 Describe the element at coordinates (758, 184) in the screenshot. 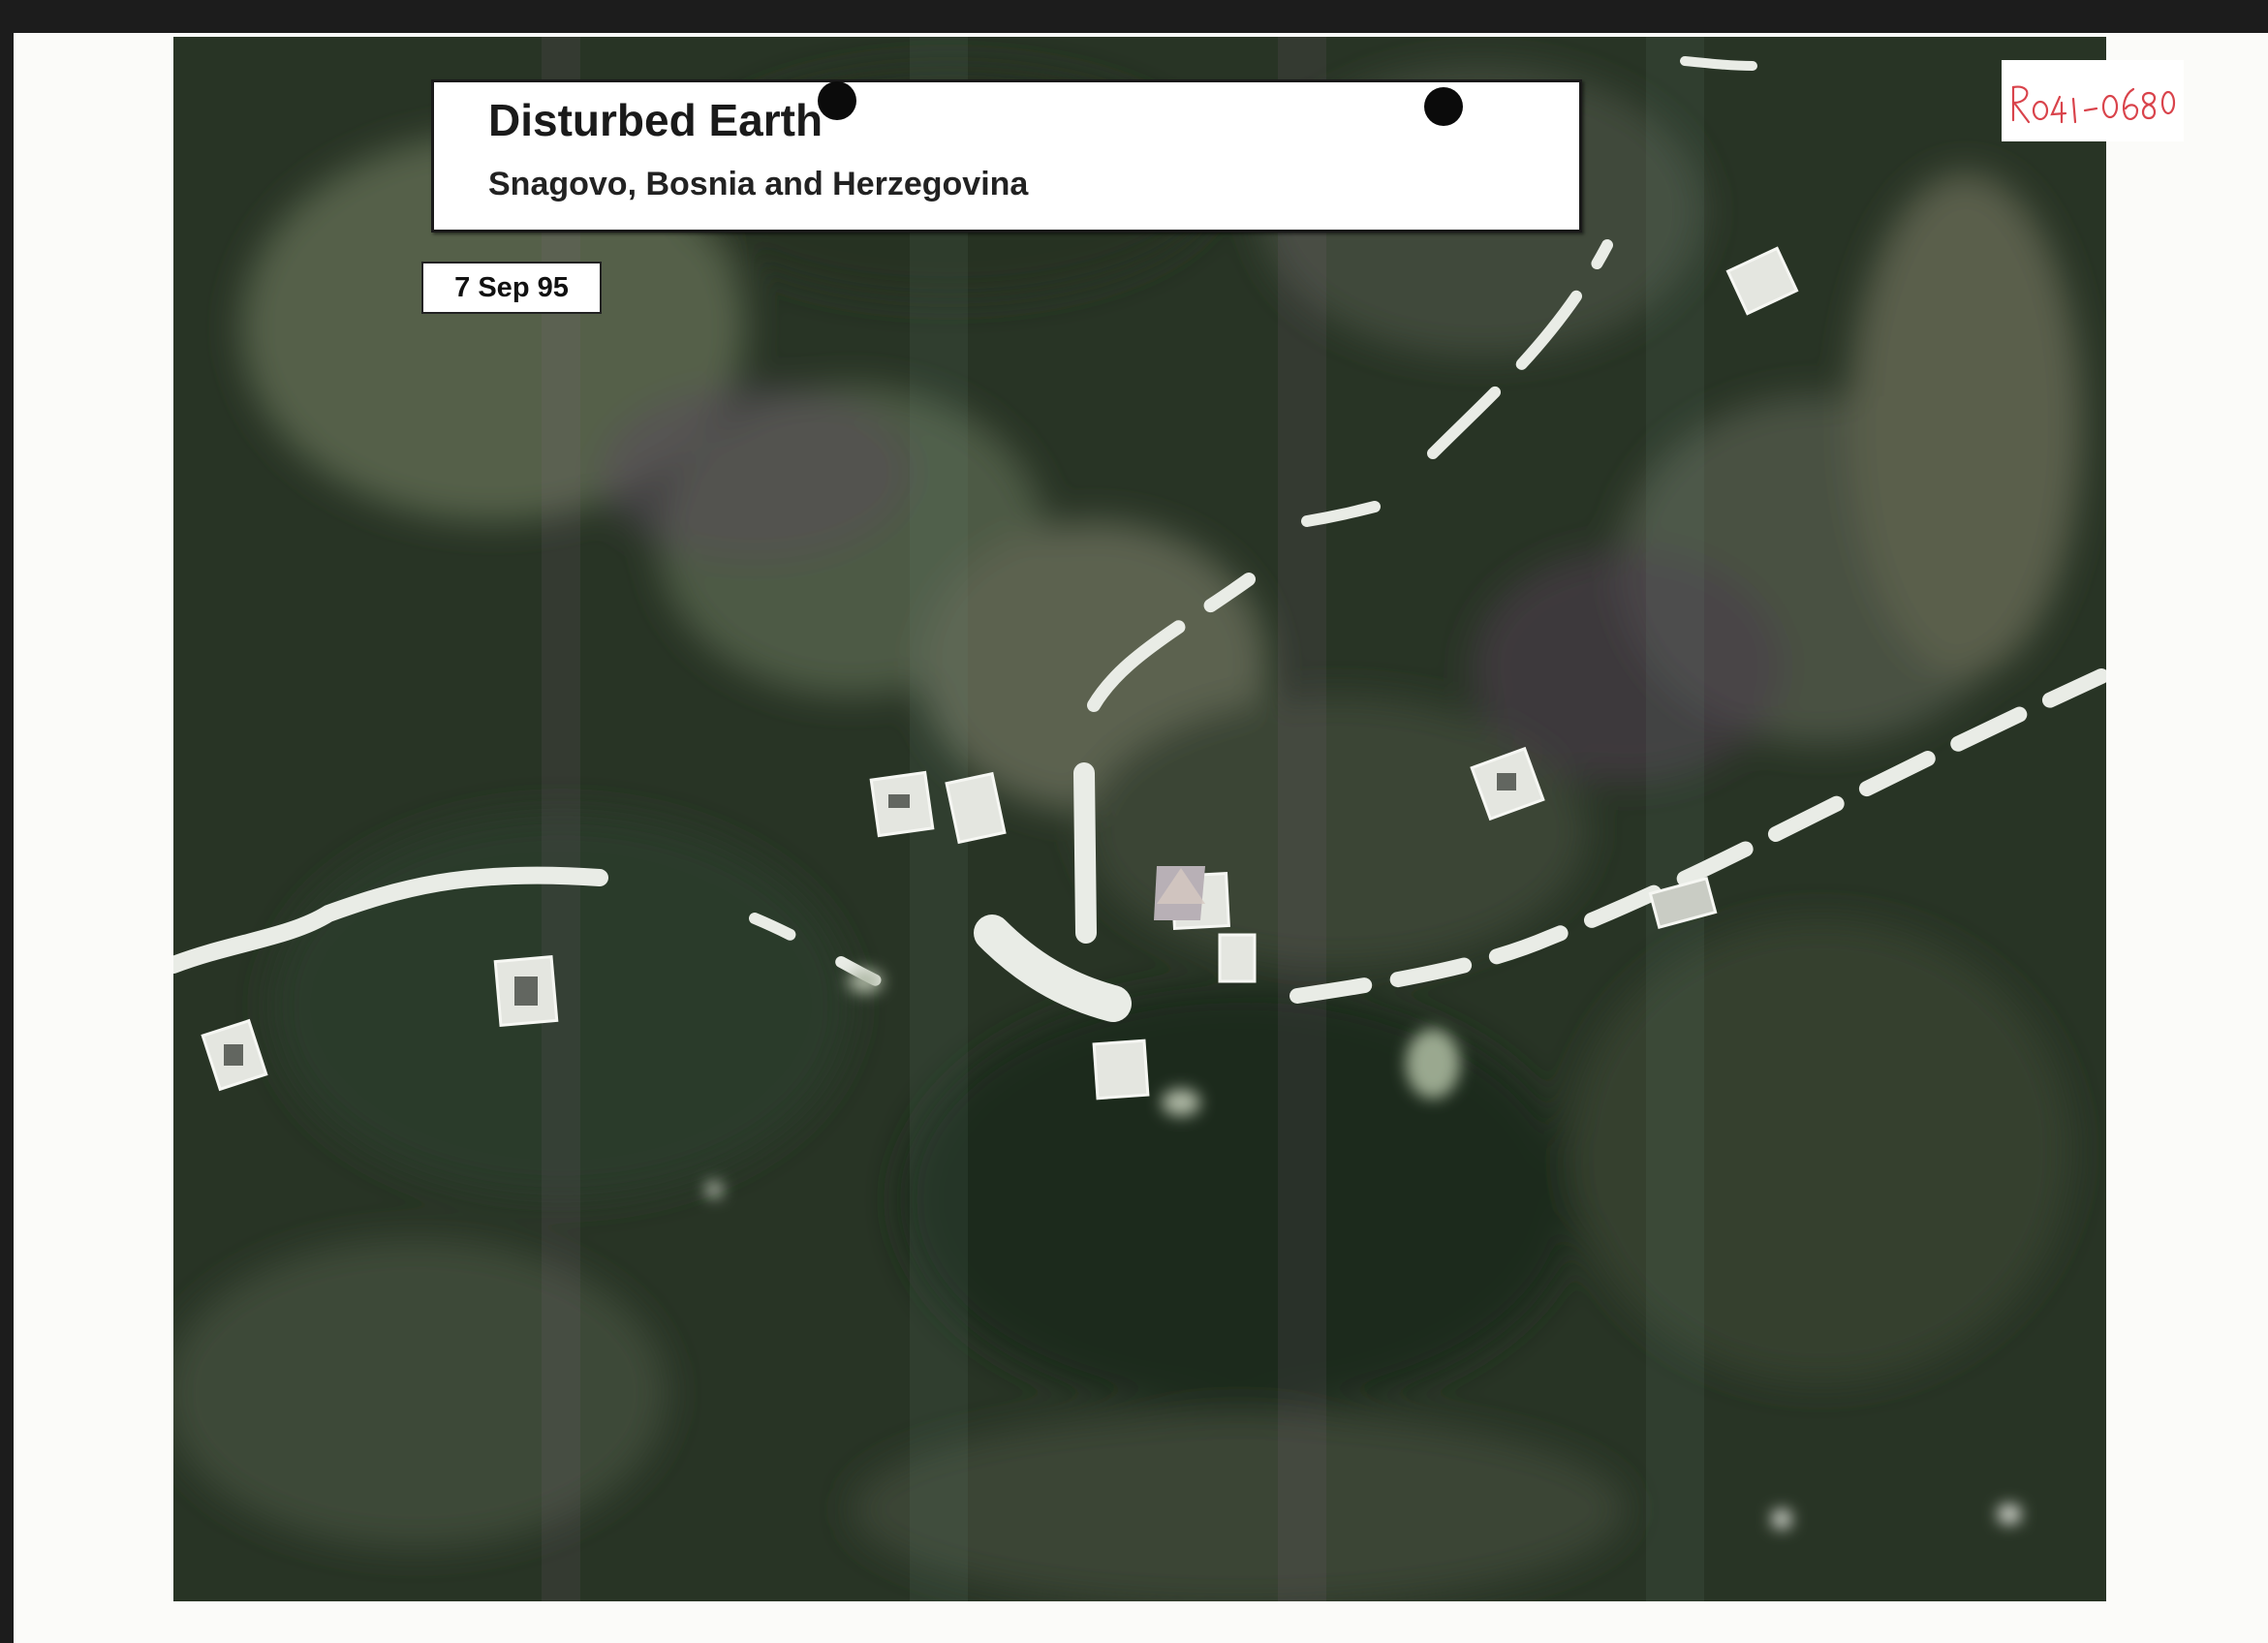

I see `document-subtitle: Snagovo, Bosnia and Herzegovina` at that location.